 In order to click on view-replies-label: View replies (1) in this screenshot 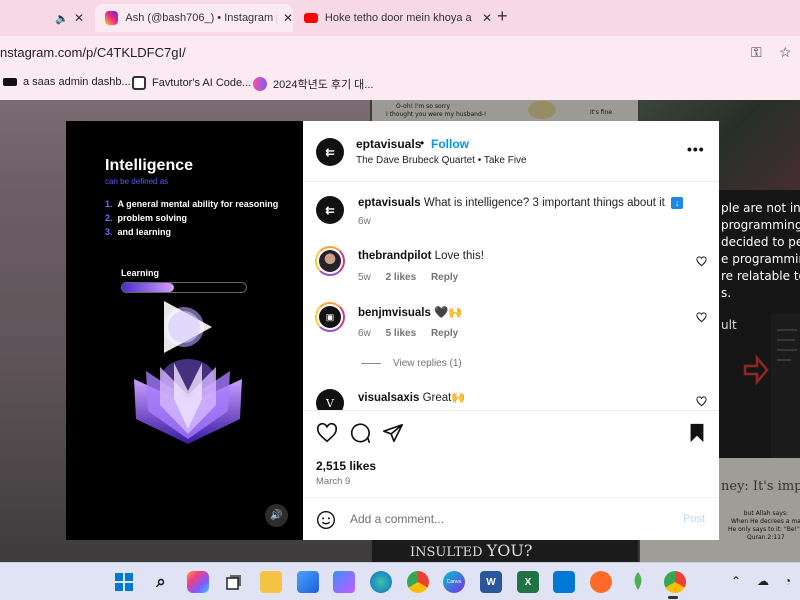, I will do `click(427, 363)`.